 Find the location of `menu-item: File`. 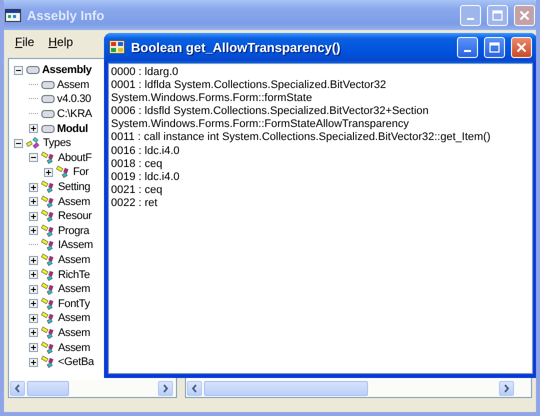

menu-item: File is located at coordinates (25, 42).